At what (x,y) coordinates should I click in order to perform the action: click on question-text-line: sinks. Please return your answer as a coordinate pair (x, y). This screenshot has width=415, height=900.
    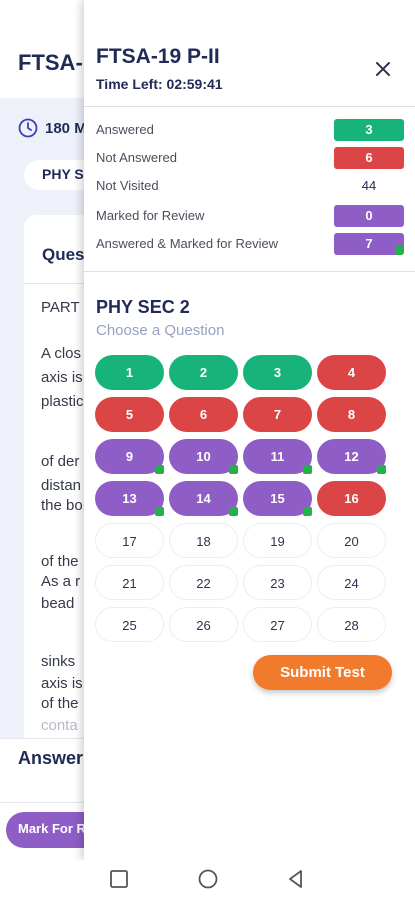
    Looking at the image, I should click on (58, 661).